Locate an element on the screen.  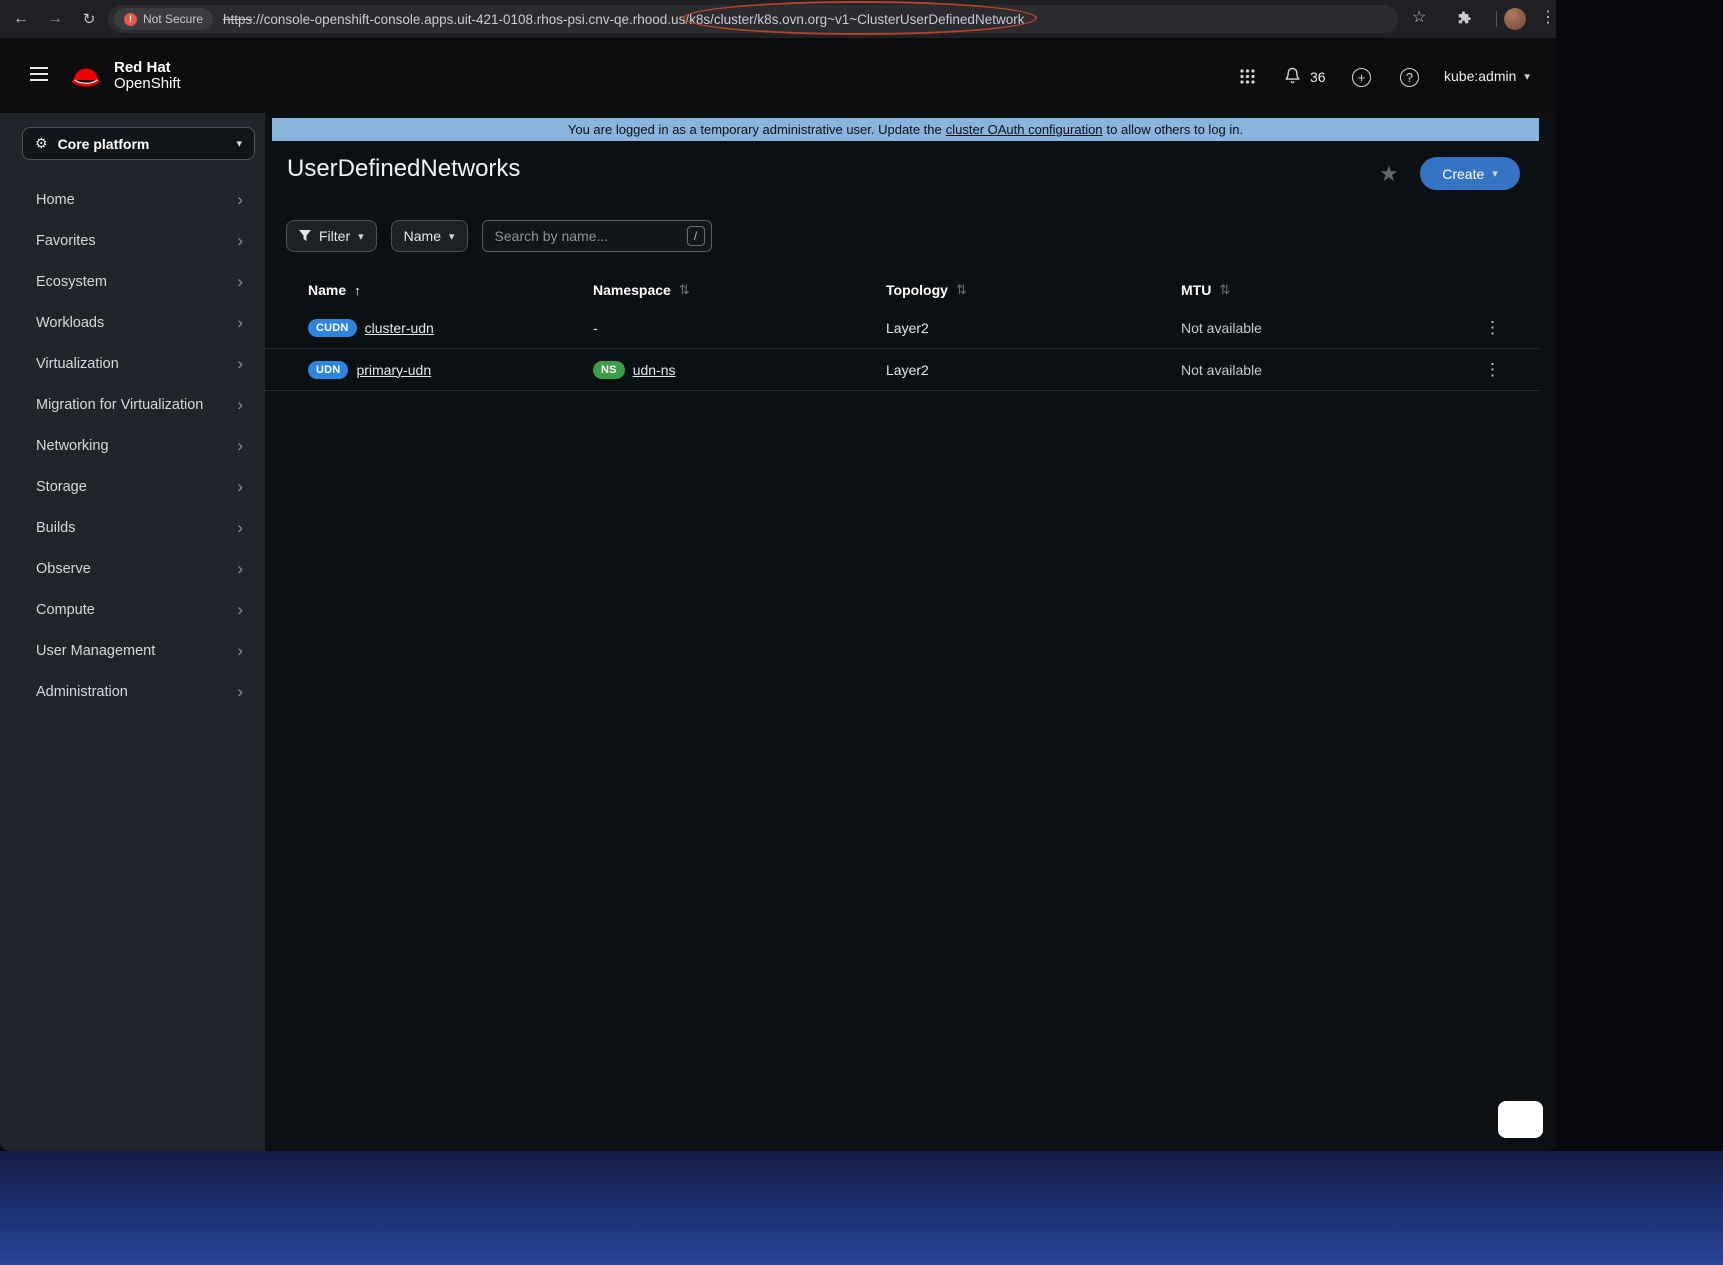
browser-reload-button: ↻ is located at coordinates (89, 19).